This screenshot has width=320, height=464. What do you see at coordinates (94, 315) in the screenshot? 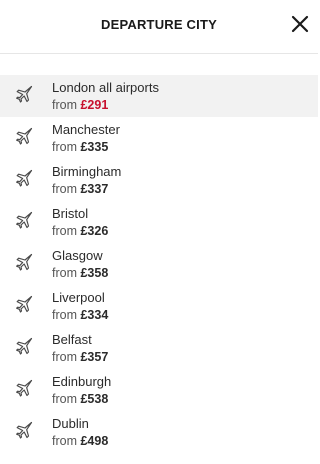
I see `price-value: £334` at bounding box center [94, 315].